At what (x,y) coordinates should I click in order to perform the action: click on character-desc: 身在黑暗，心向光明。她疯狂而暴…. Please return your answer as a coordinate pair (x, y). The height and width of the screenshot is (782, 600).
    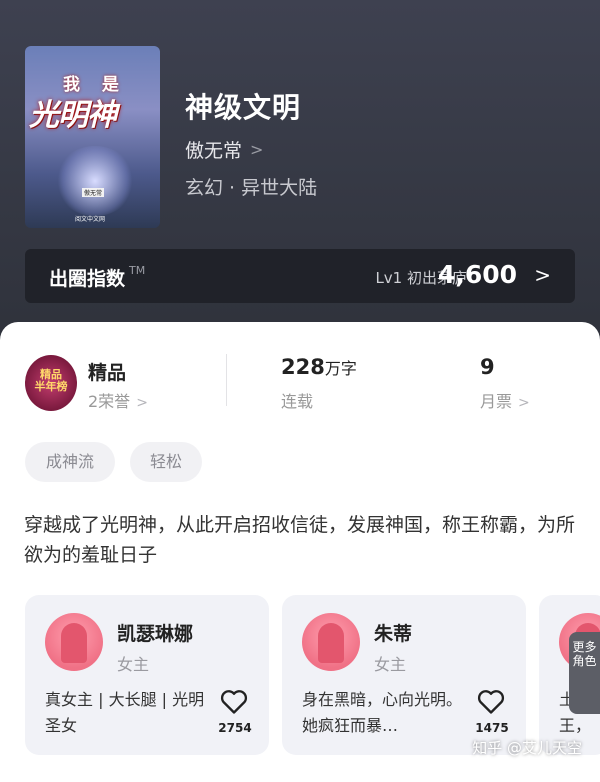
    Looking at the image, I should click on (382, 712).